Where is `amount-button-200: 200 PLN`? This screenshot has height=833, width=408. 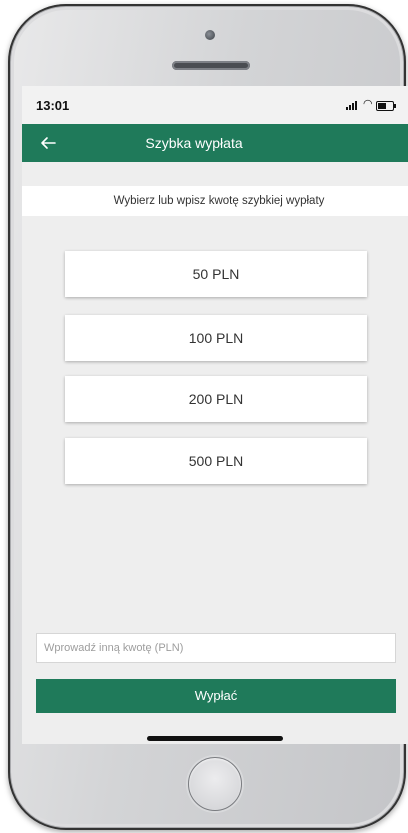
amount-button-200: 200 PLN is located at coordinates (216, 399).